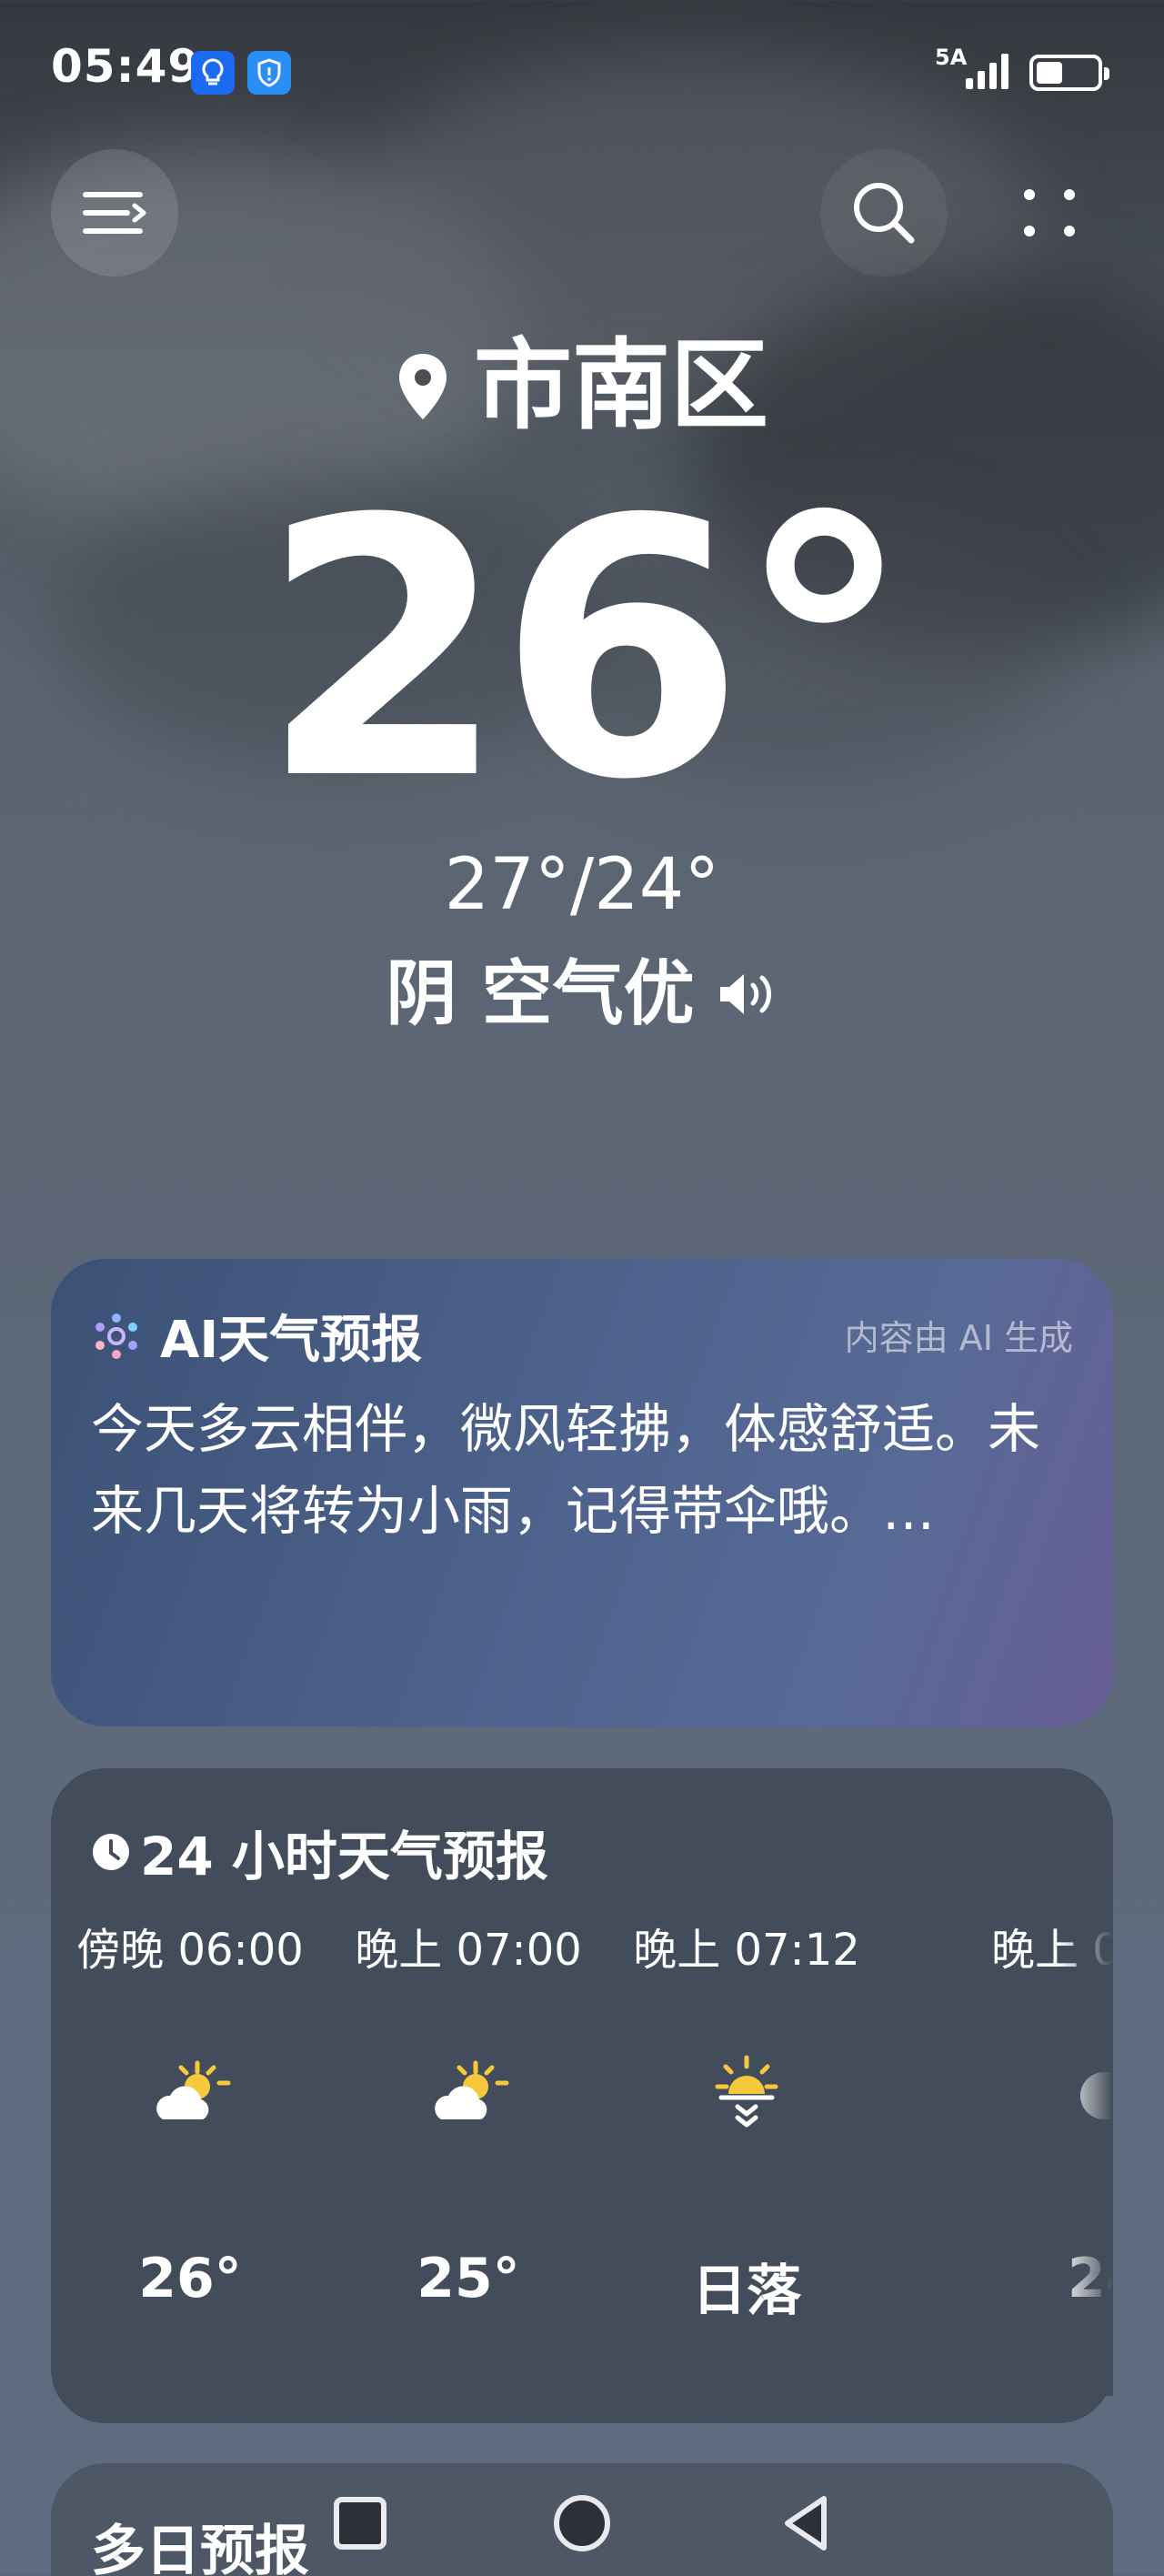 The height and width of the screenshot is (2576, 1164). Describe the element at coordinates (190, 1950) in the screenshot. I see `hour-time: 傍晚 06:00` at that location.